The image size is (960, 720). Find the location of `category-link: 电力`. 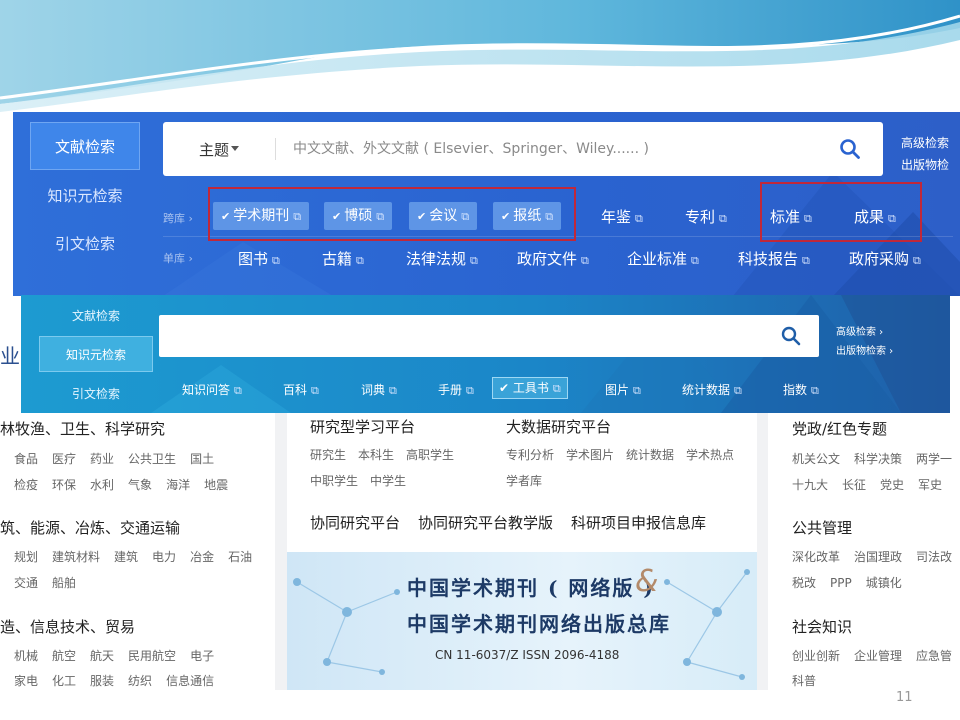

category-link: 电力 is located at coordinates (164, 557).